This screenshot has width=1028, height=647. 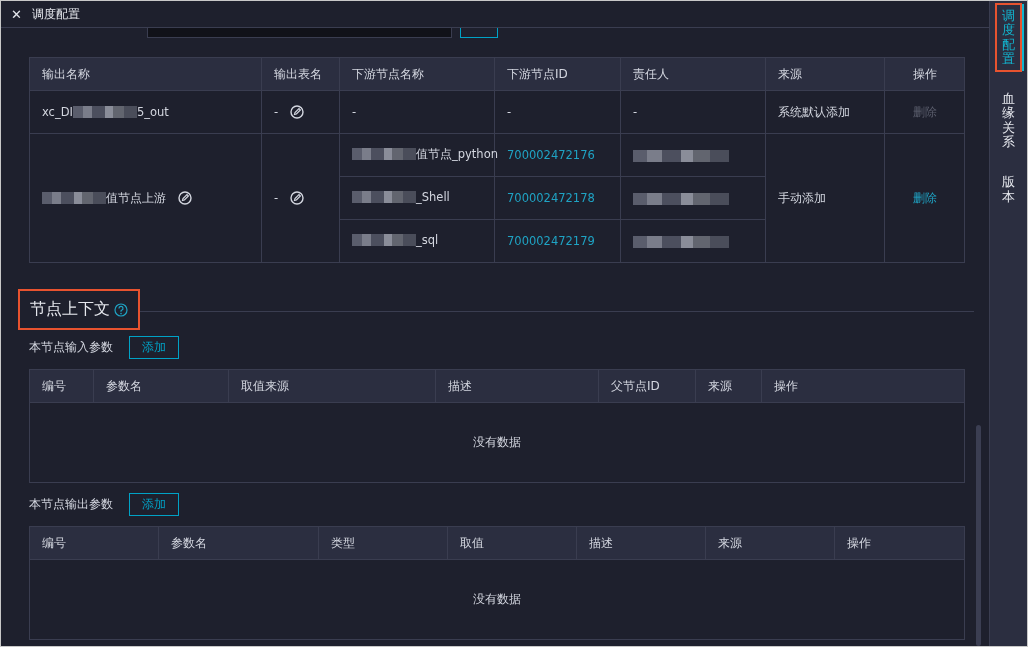 What do you see at coordinates (814, 111) in the screenshot?
I see `table-cell-text: 系统默认添加` at bounding box center [814, 111].